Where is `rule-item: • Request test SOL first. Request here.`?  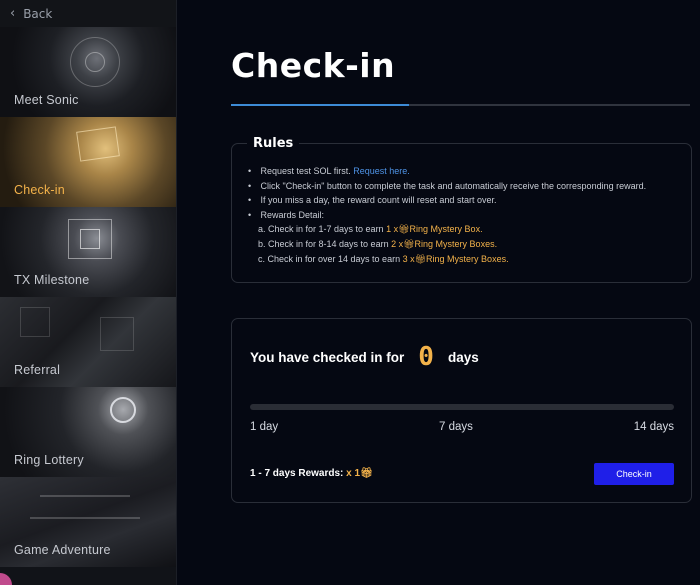
rule-item: • Request test SOL first. Request here. is located at coordinates (447, 171).